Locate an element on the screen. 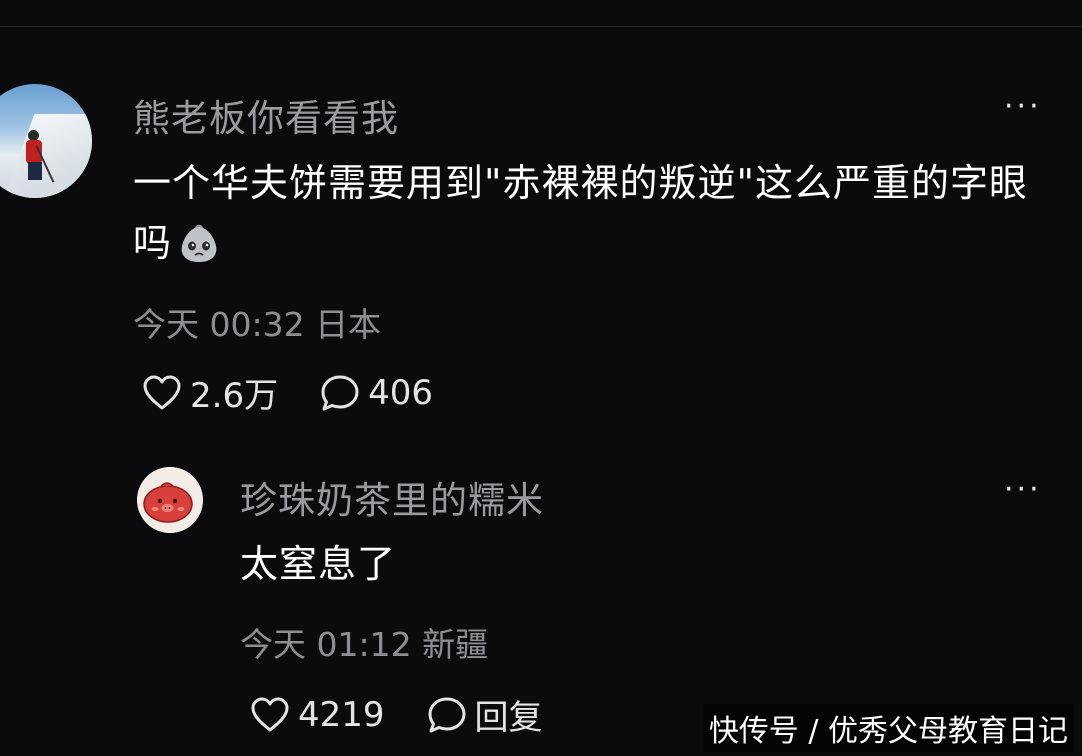 Image resolution: width=1082 pixels, height=756 pixels. sad-face-emoji-icon is located at coordinates (199, 241).